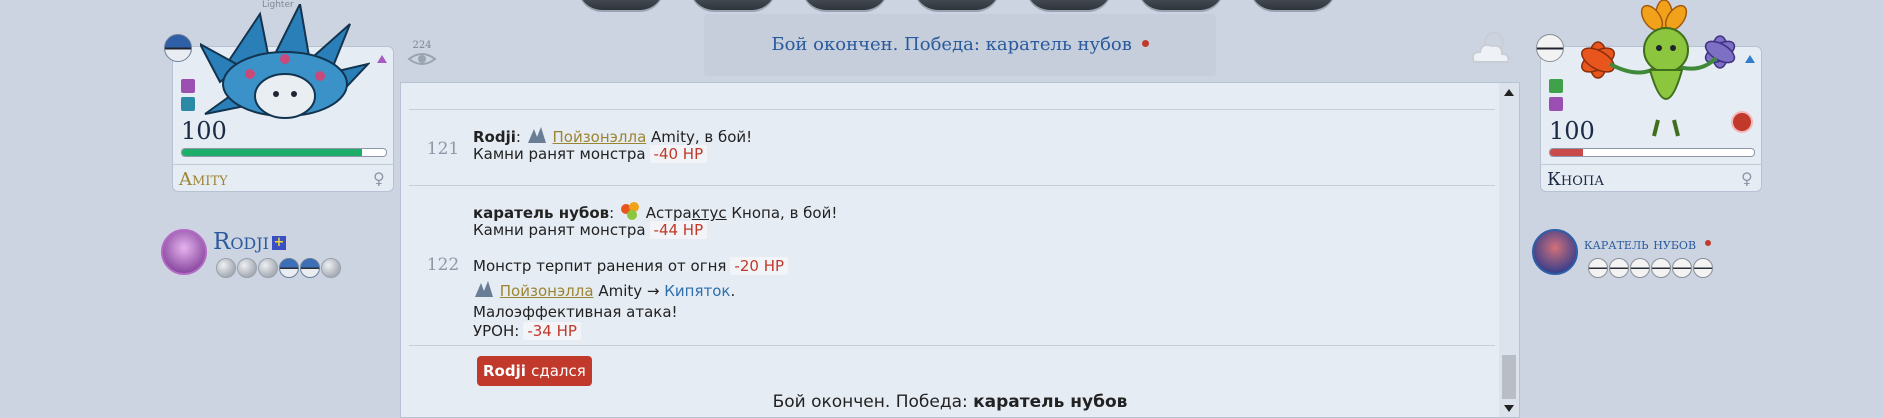 This screenshot has width=1884, height=418. I want to click on surrender-badge: Rodji сдался, so click(534, 371).